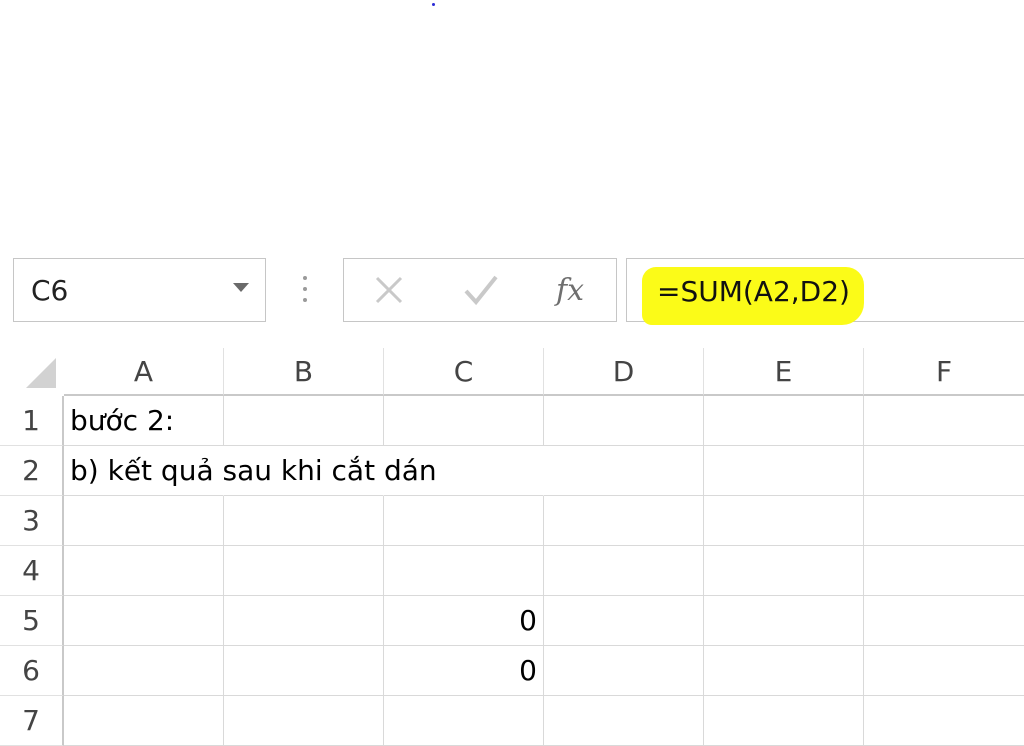  I want to click on formula-bar-resize-handle, so click(305, 291).